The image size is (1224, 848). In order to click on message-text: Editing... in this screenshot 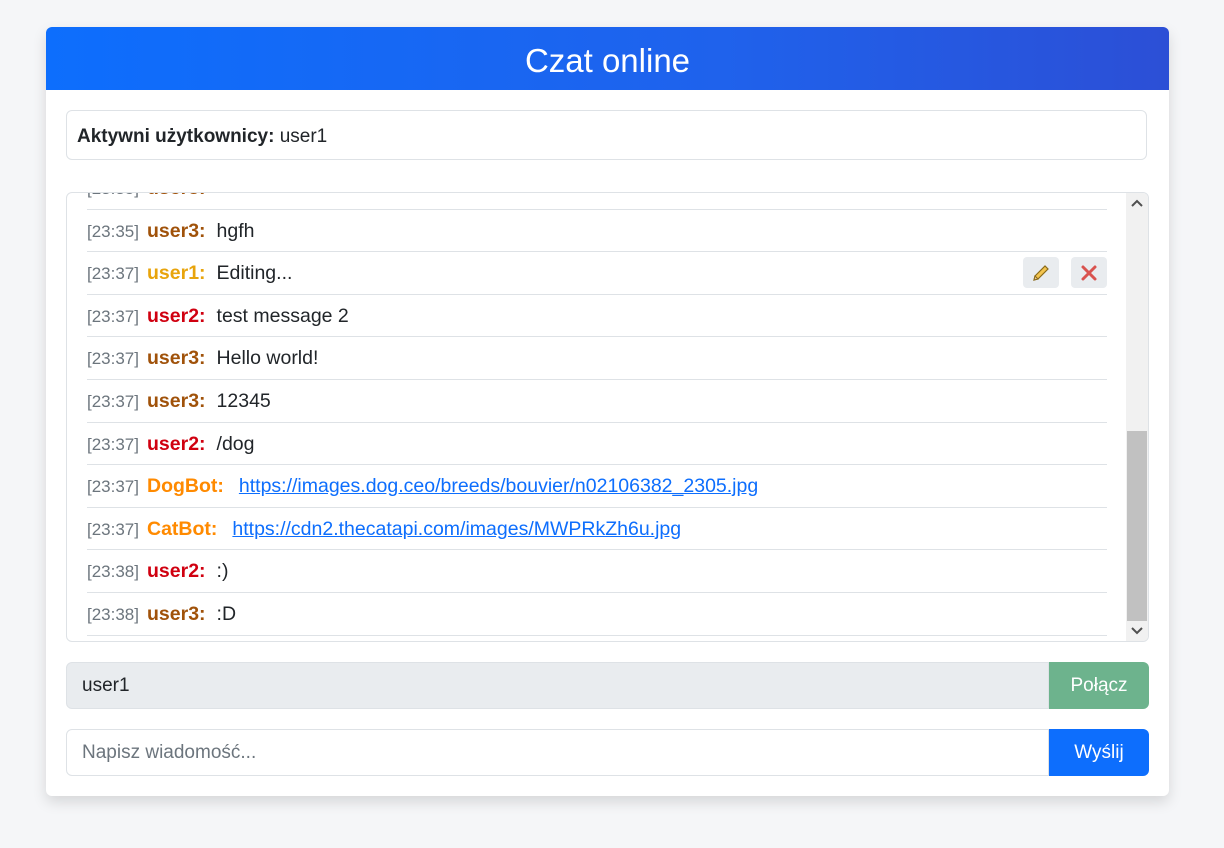, I will do `click(254, 273)`.